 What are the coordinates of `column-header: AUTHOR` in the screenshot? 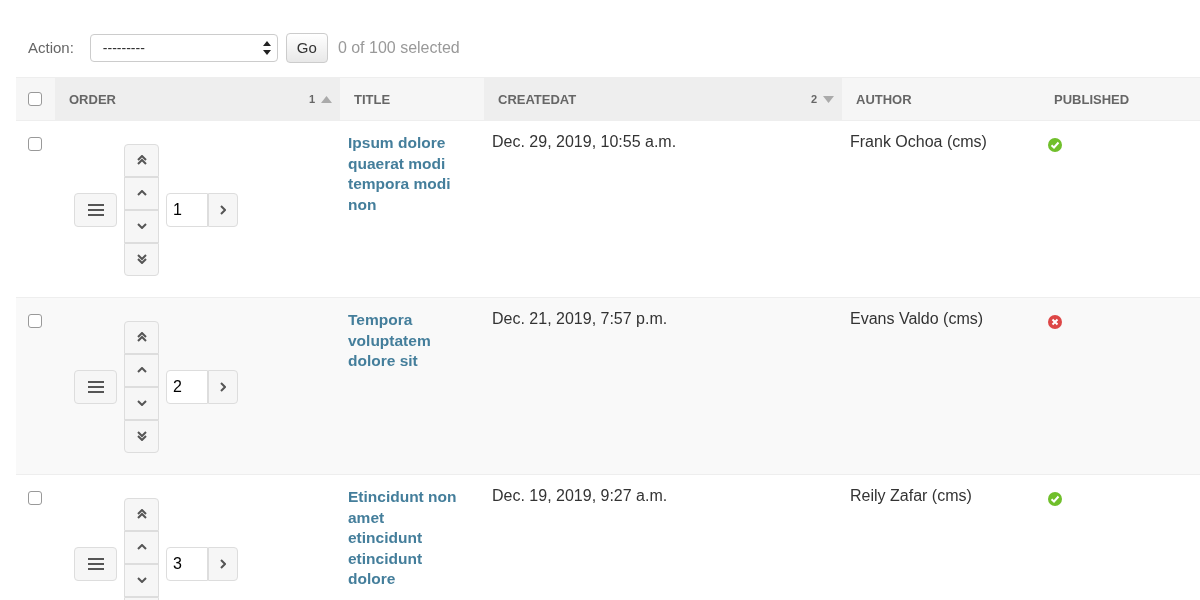 It's located at (941, 99).